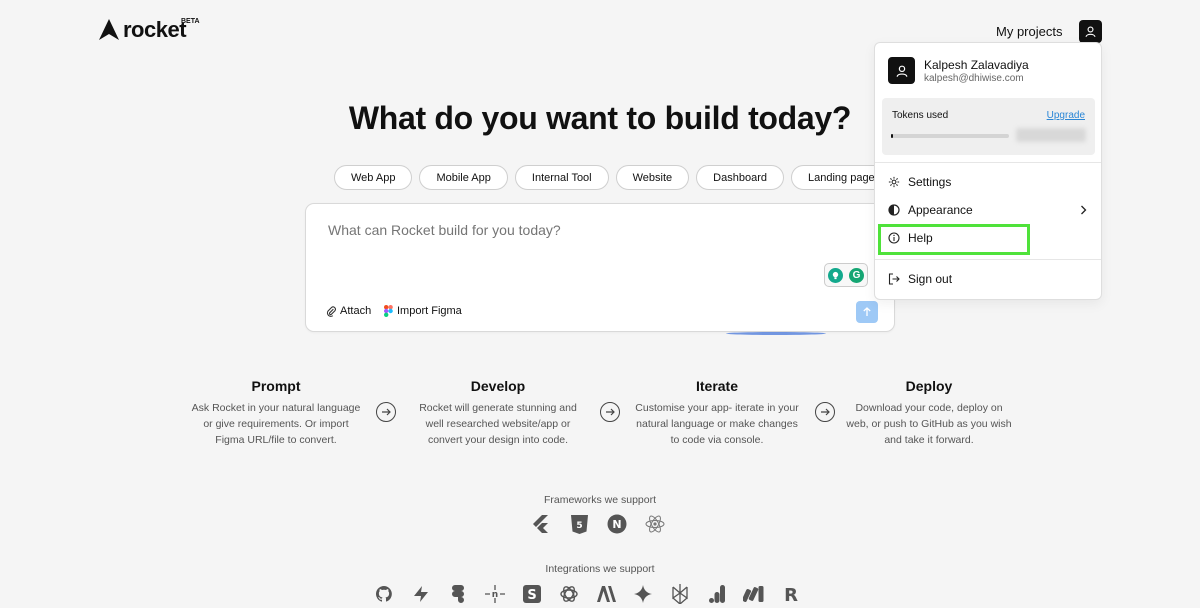 The height and width of the screenshot is (608, 1200). I want to click on send-button, so click(867, 312).